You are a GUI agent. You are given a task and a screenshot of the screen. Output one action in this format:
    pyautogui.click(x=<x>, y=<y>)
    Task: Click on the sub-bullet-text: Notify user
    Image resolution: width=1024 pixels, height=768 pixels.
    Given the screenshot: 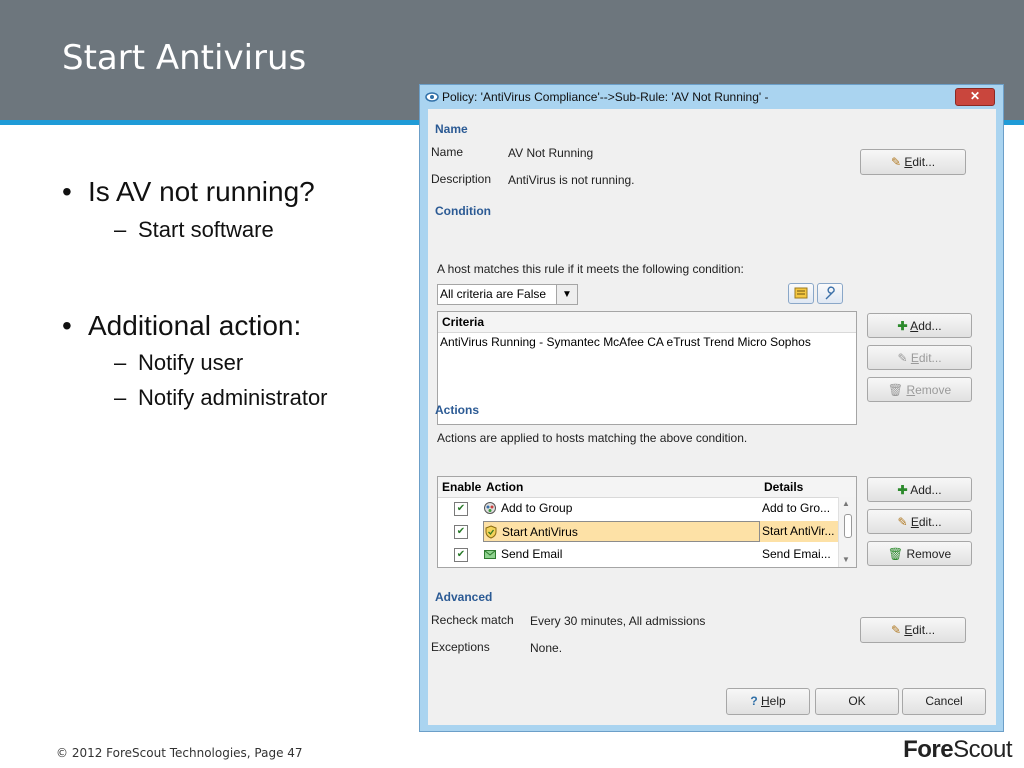 What is the action you would take?
    pyautogui.click(x=191, y=362)
    